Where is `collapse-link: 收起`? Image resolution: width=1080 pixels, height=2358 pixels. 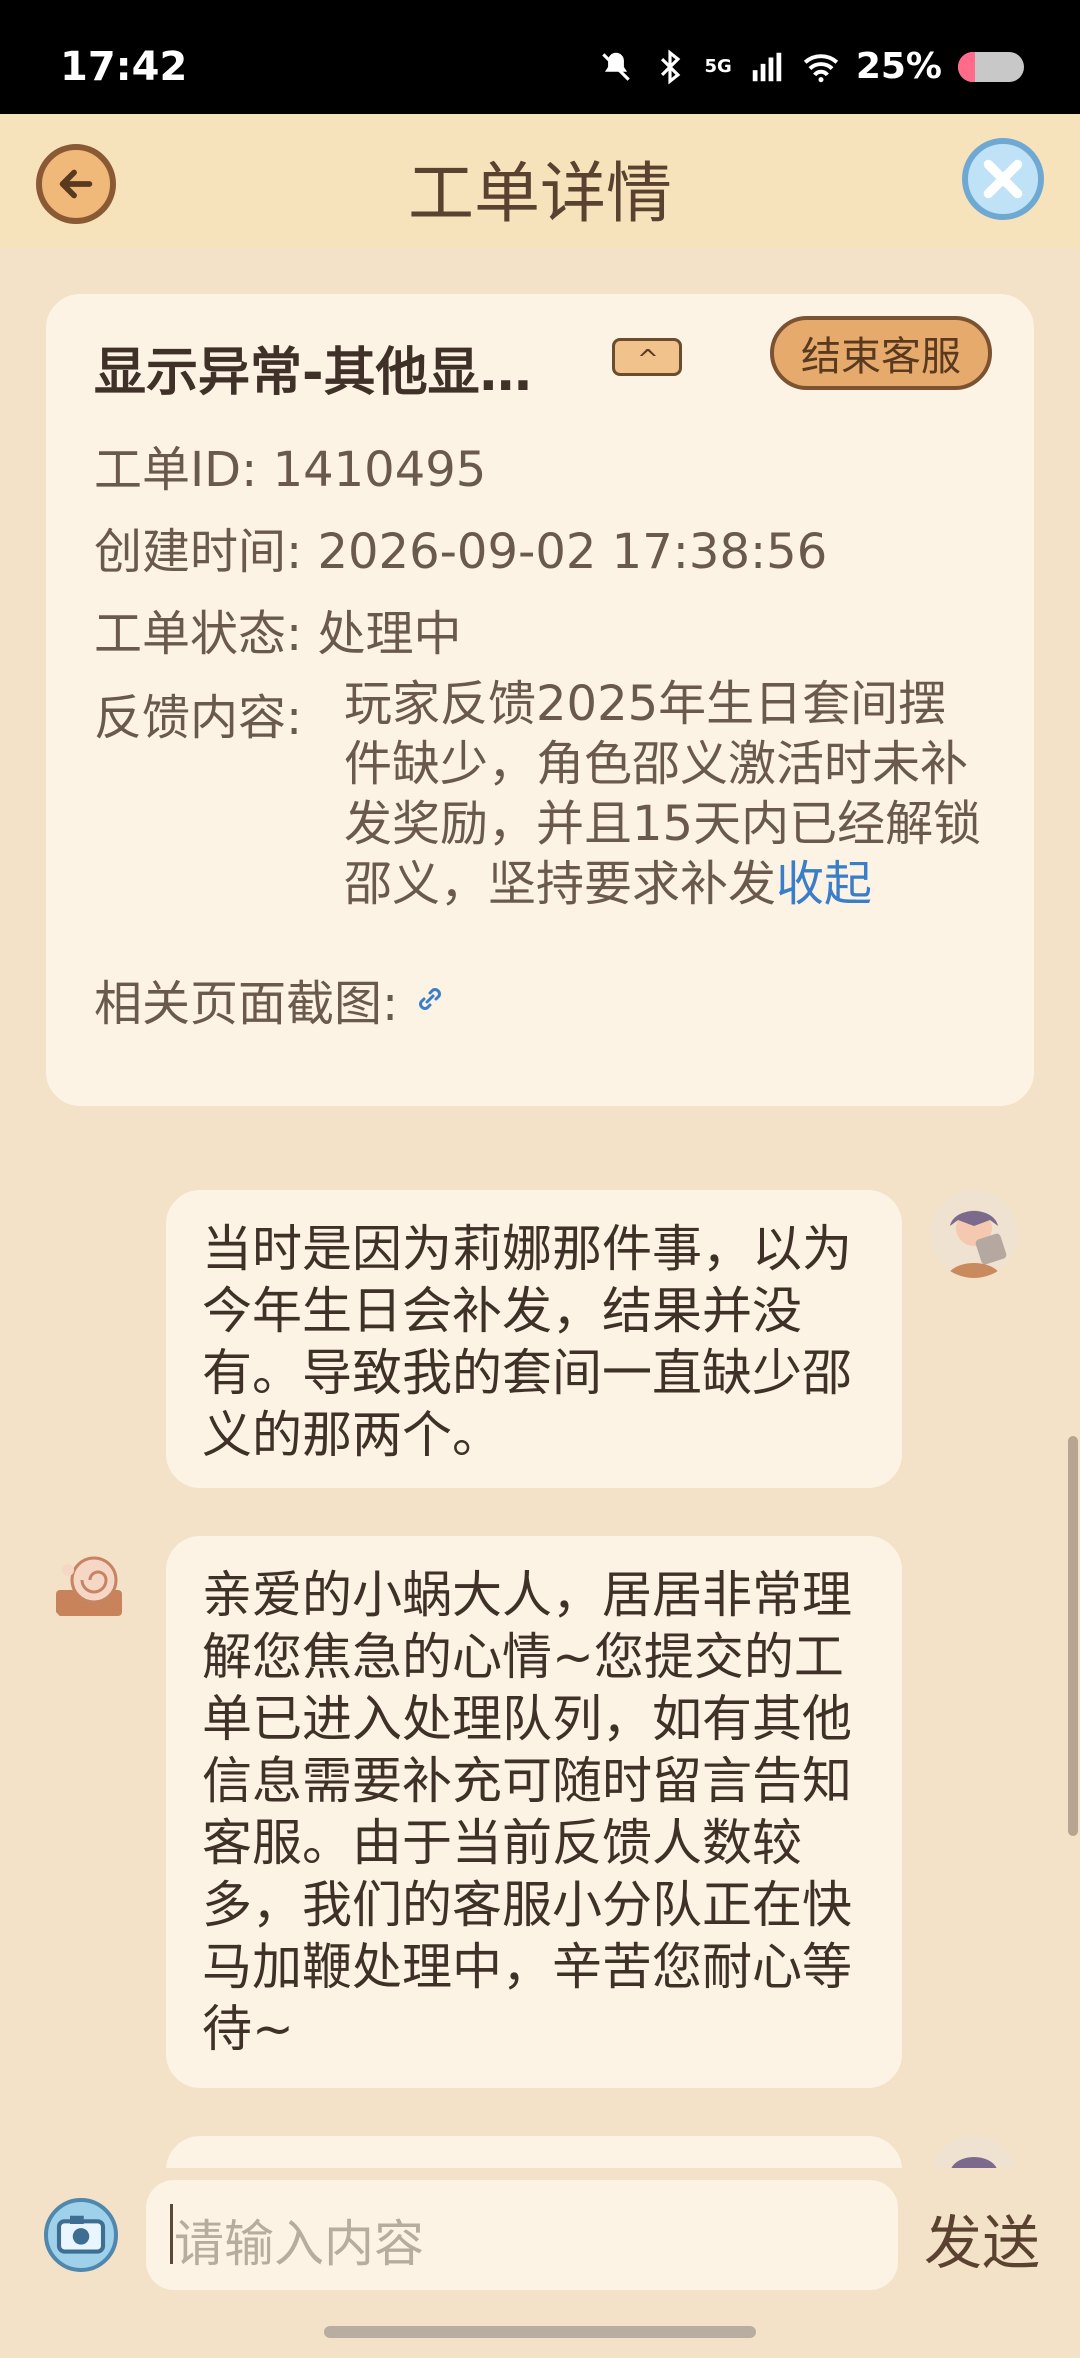 collapse-link: 收起 is located at coordinates (824, 884).